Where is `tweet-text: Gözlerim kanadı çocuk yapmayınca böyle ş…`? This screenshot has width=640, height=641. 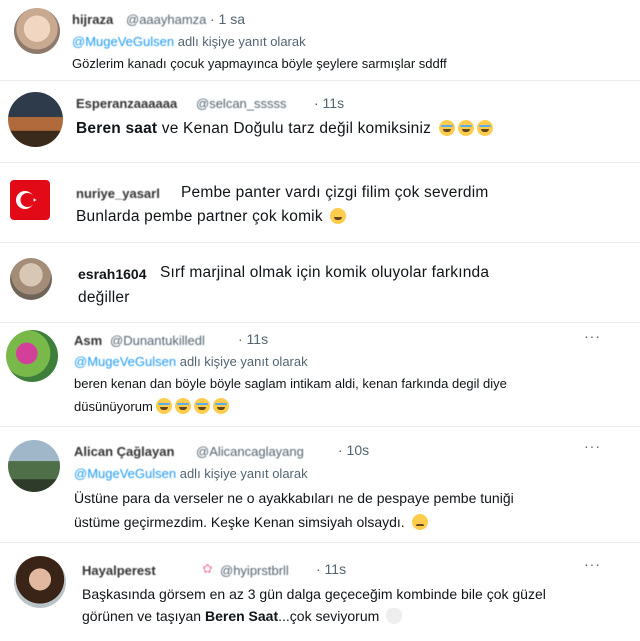
tweet-text: Gözlerim kanadı çocuk yapmayınca böyle ş… is located at coordinates (259, 63).